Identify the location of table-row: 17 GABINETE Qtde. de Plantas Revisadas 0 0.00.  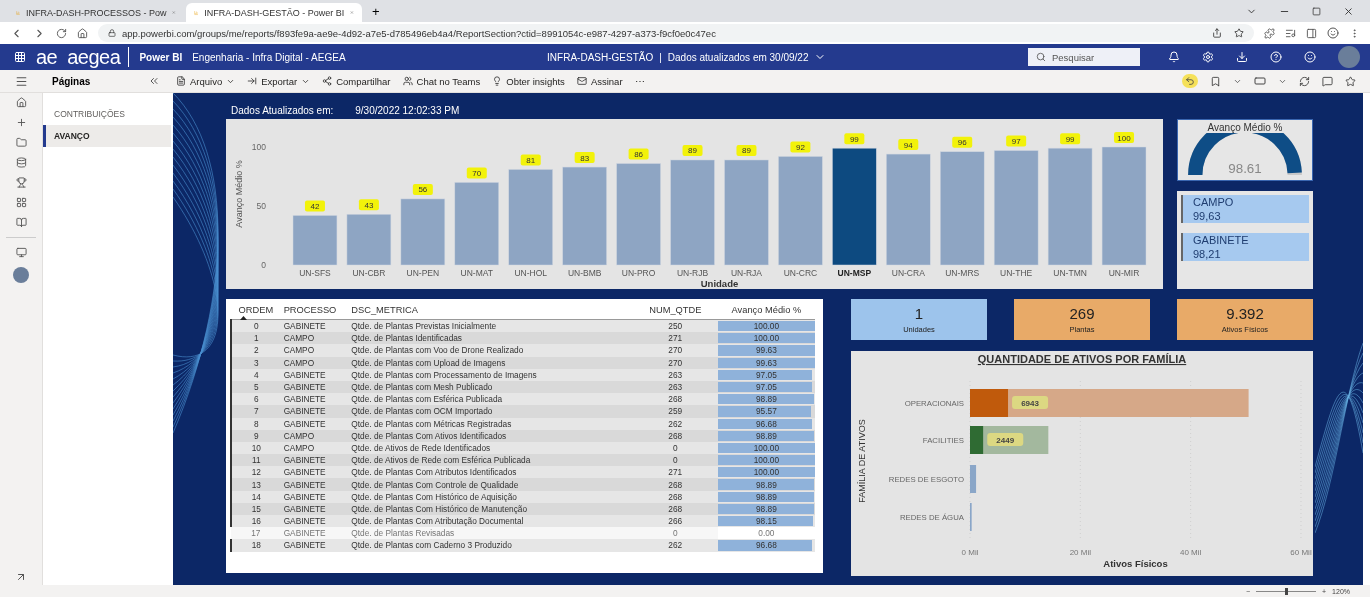
(523, 533).